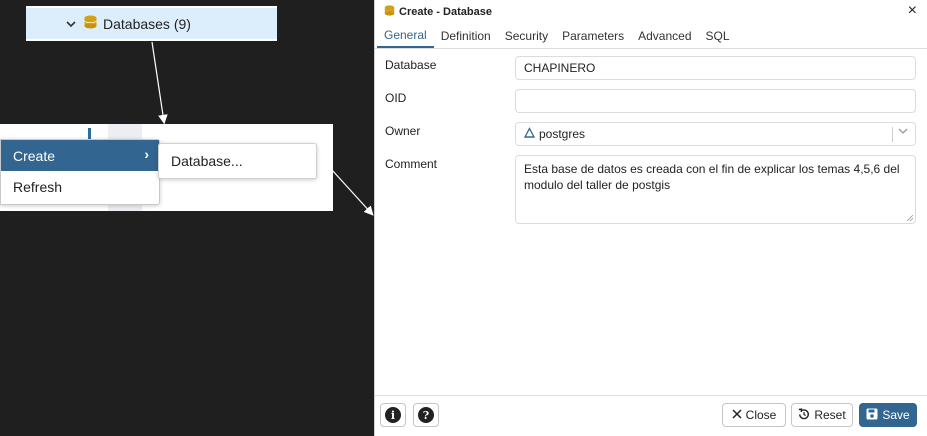 This screenshot has width=927, height=436. I want to click on select-divider, so click(892, 134).